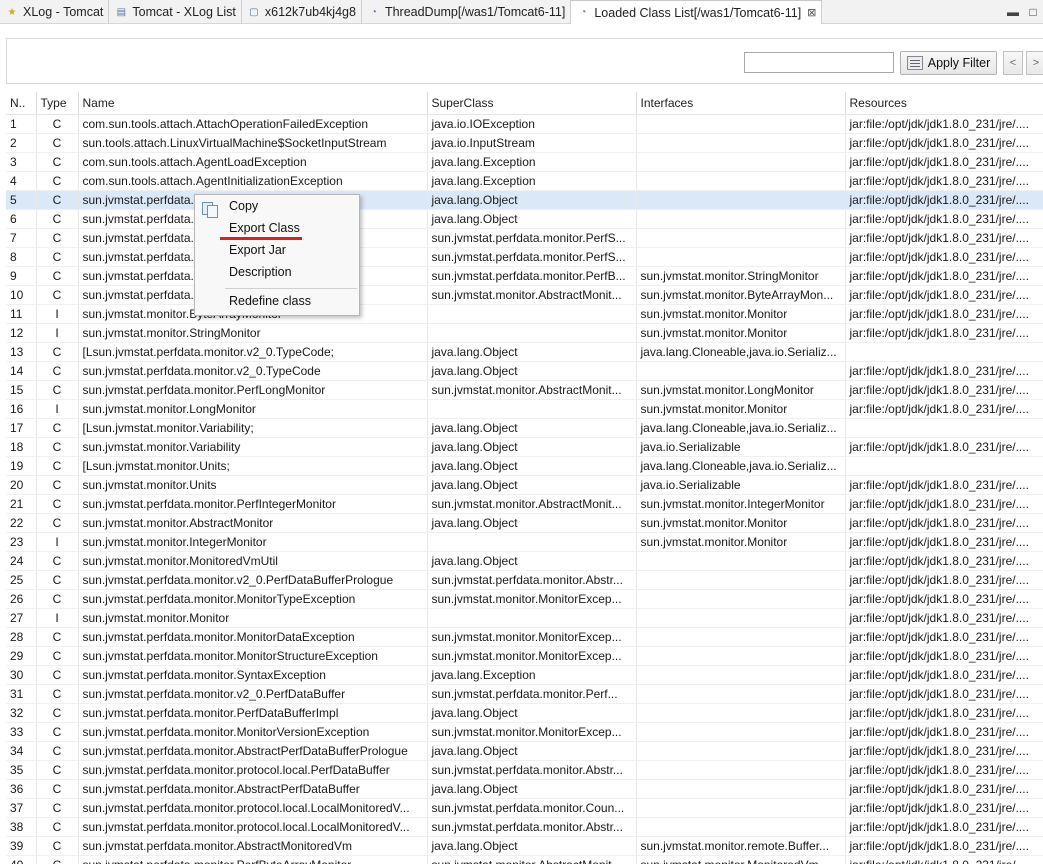 The height and width of the screenshot is (864, 1043). I want to click on maximize-icon: □, so click(1033, 12).